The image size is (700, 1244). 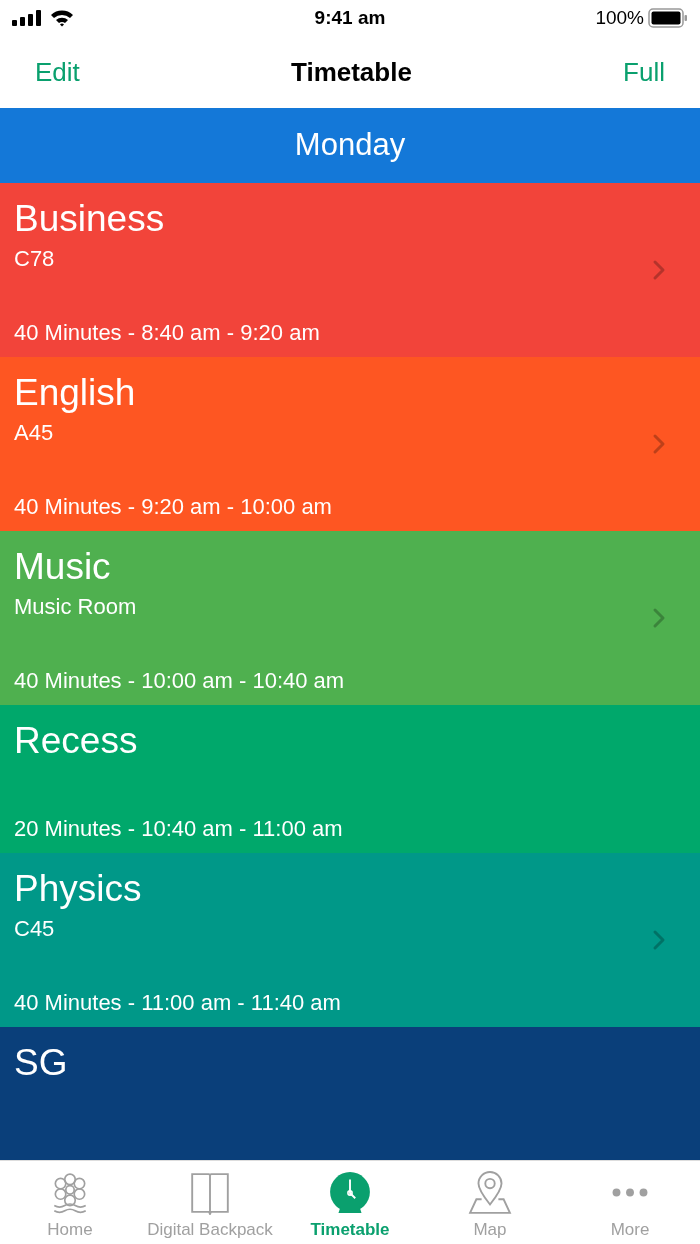 I want to click on lesson-title: English, so click(x=75, y=393).